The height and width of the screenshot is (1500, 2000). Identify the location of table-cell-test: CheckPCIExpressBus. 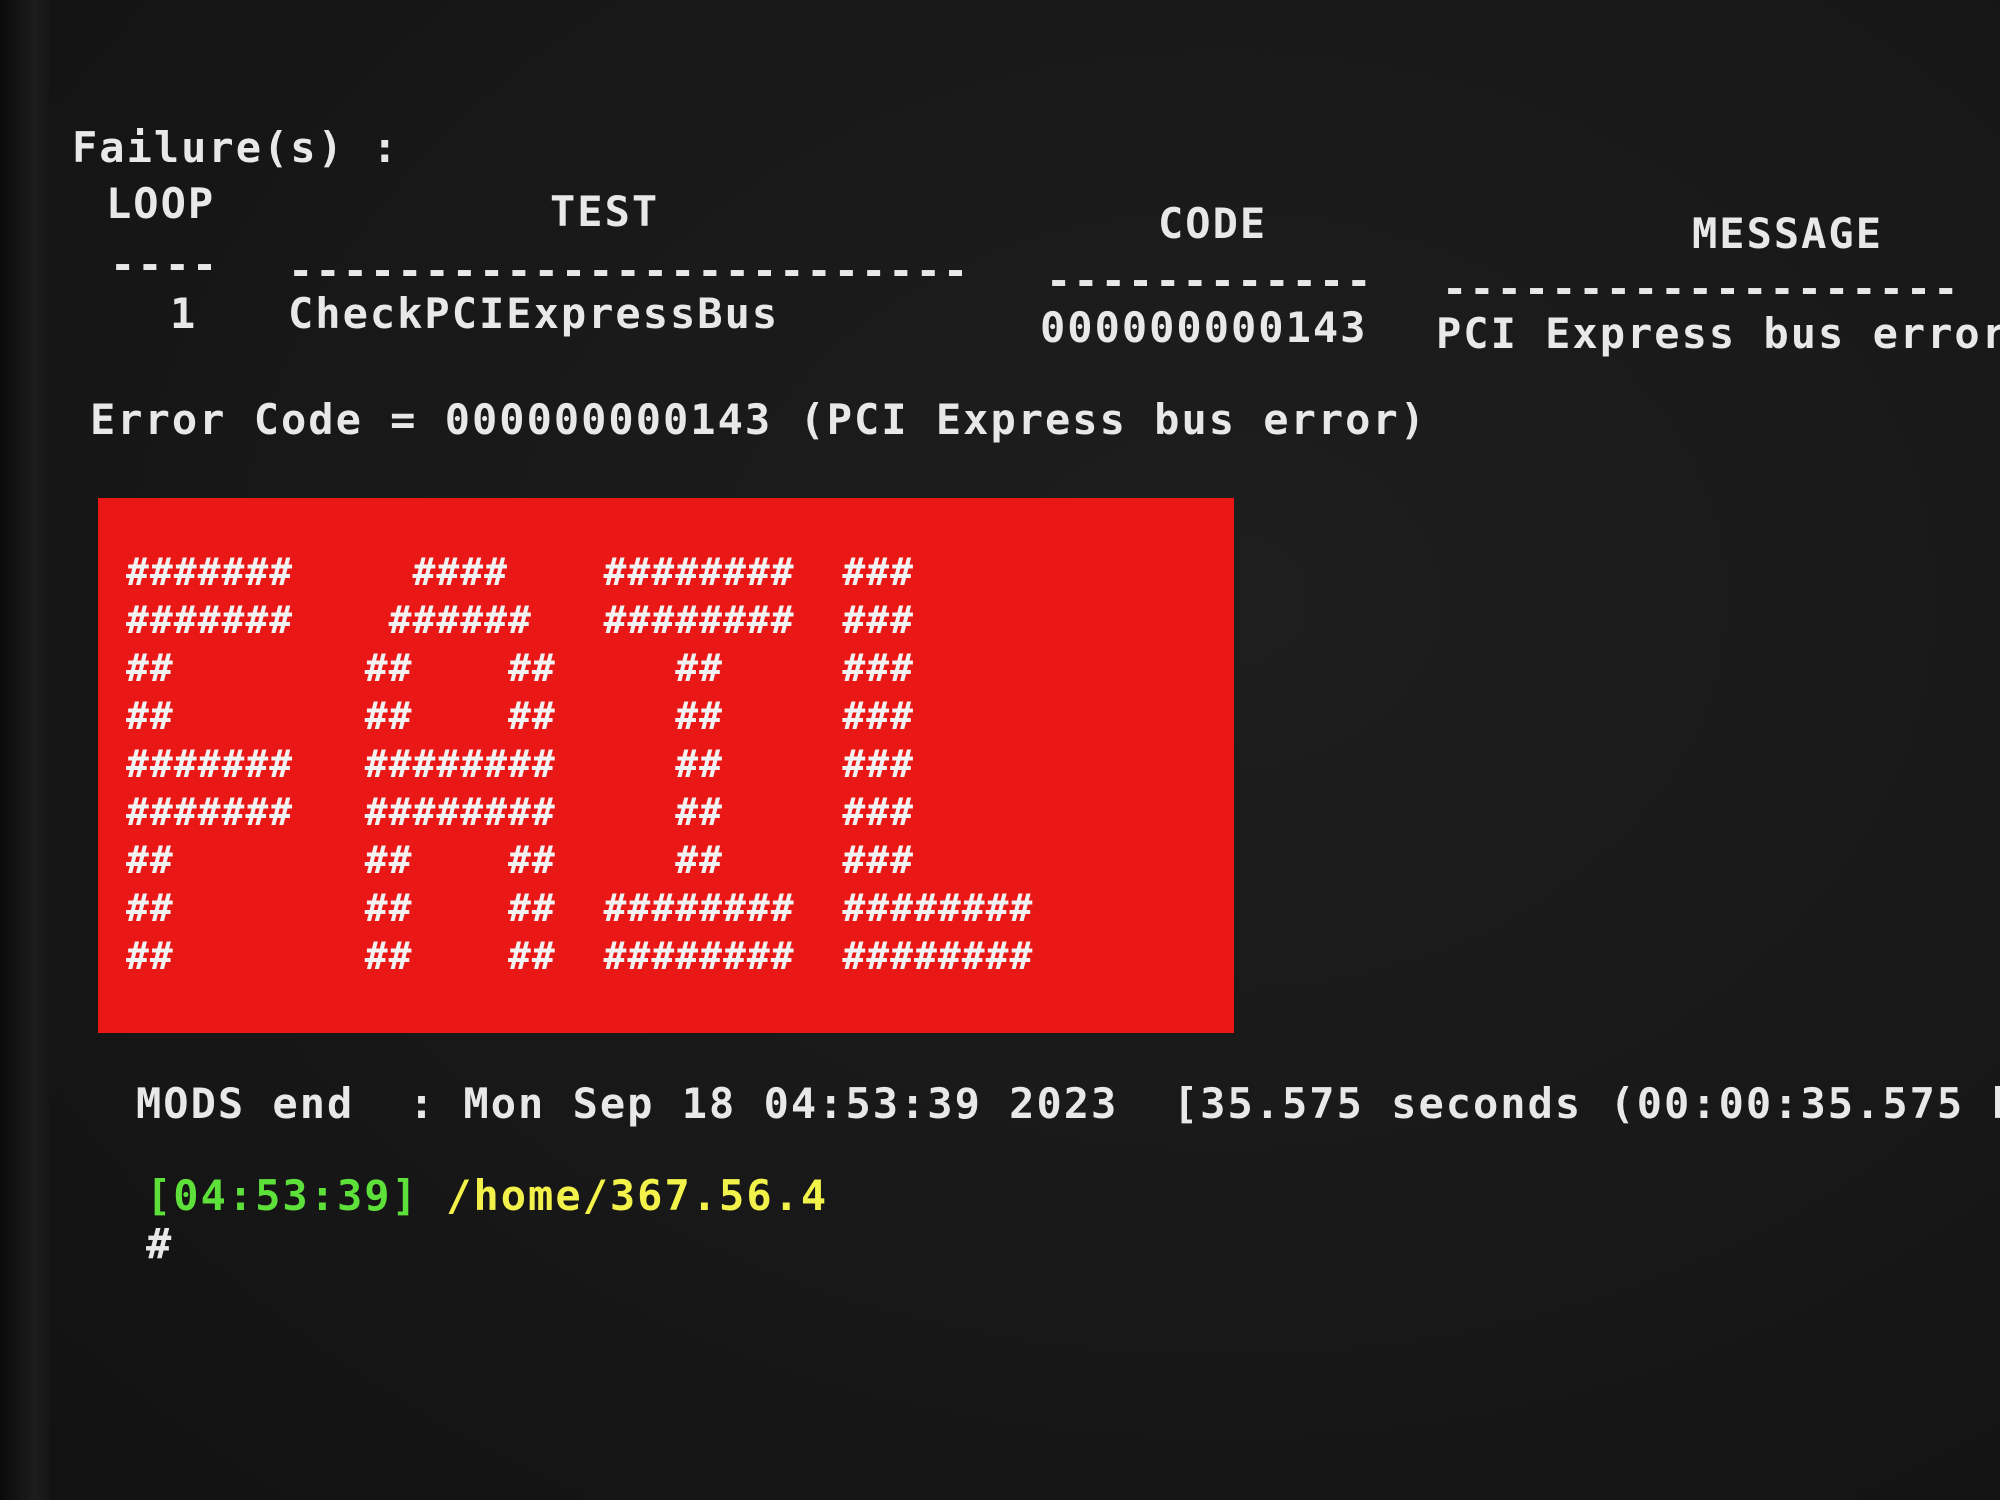
(534, 313).